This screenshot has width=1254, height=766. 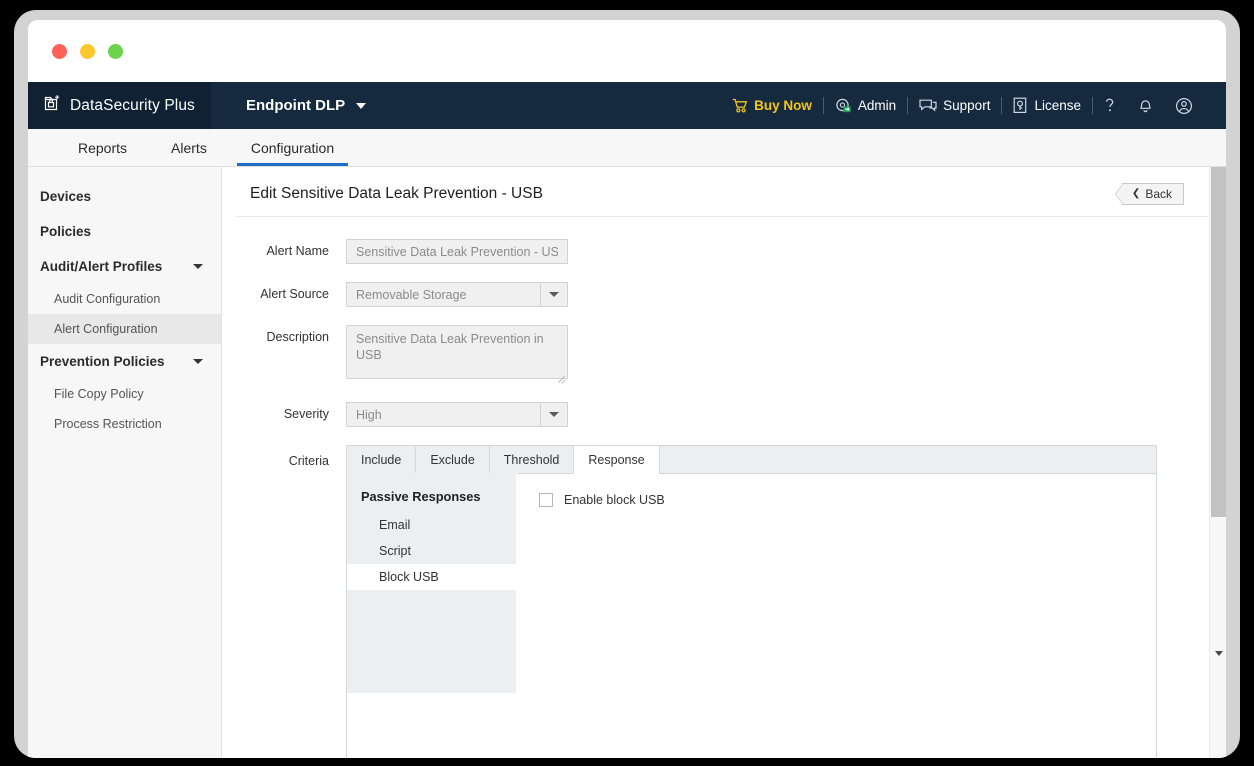 What do you see at coordinates (457, 414) in the screenshot?
I see `severity-select: High` at bounding box center [457, 414].